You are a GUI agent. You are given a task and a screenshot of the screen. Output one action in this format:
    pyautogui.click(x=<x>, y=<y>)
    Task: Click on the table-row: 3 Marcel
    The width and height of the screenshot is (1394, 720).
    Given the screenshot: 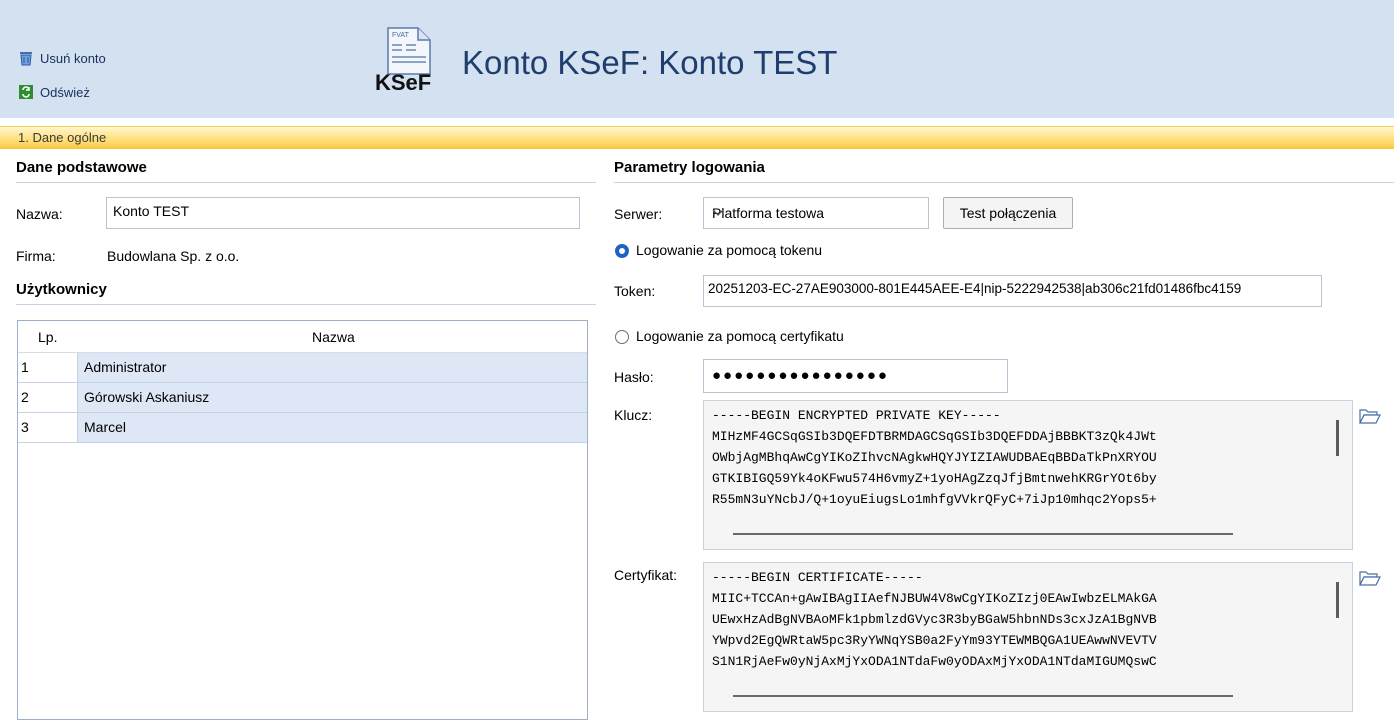 What is the action you would take?
    pyautogui.click(x=302, y=428)
    